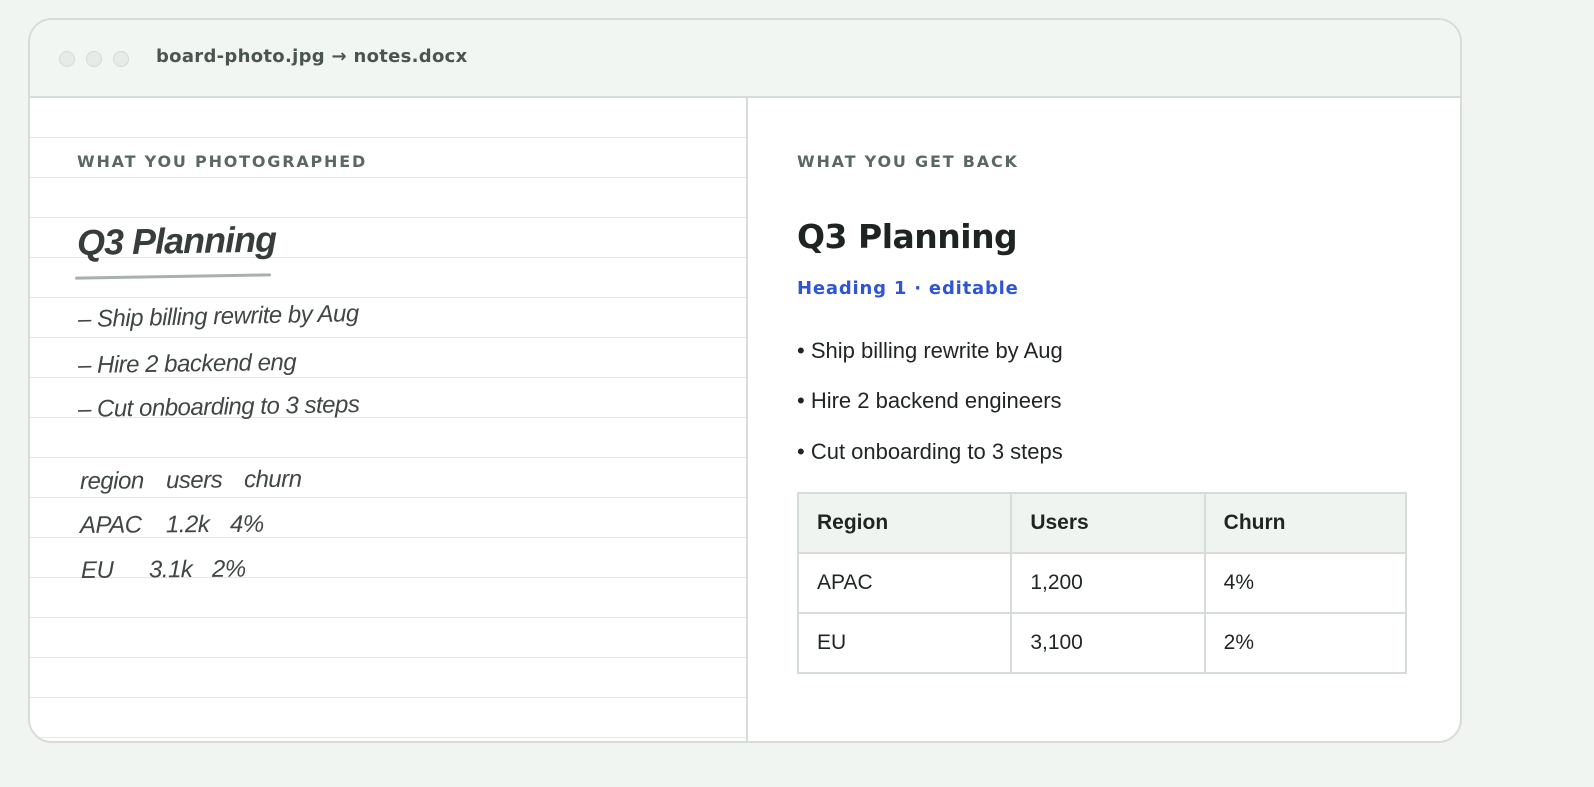 The height and width of the screenshot is (787, 1594). Describe the element at coordinates (1305, 523) in the screenshot. I see `column-header-churn: Churn` at that location.